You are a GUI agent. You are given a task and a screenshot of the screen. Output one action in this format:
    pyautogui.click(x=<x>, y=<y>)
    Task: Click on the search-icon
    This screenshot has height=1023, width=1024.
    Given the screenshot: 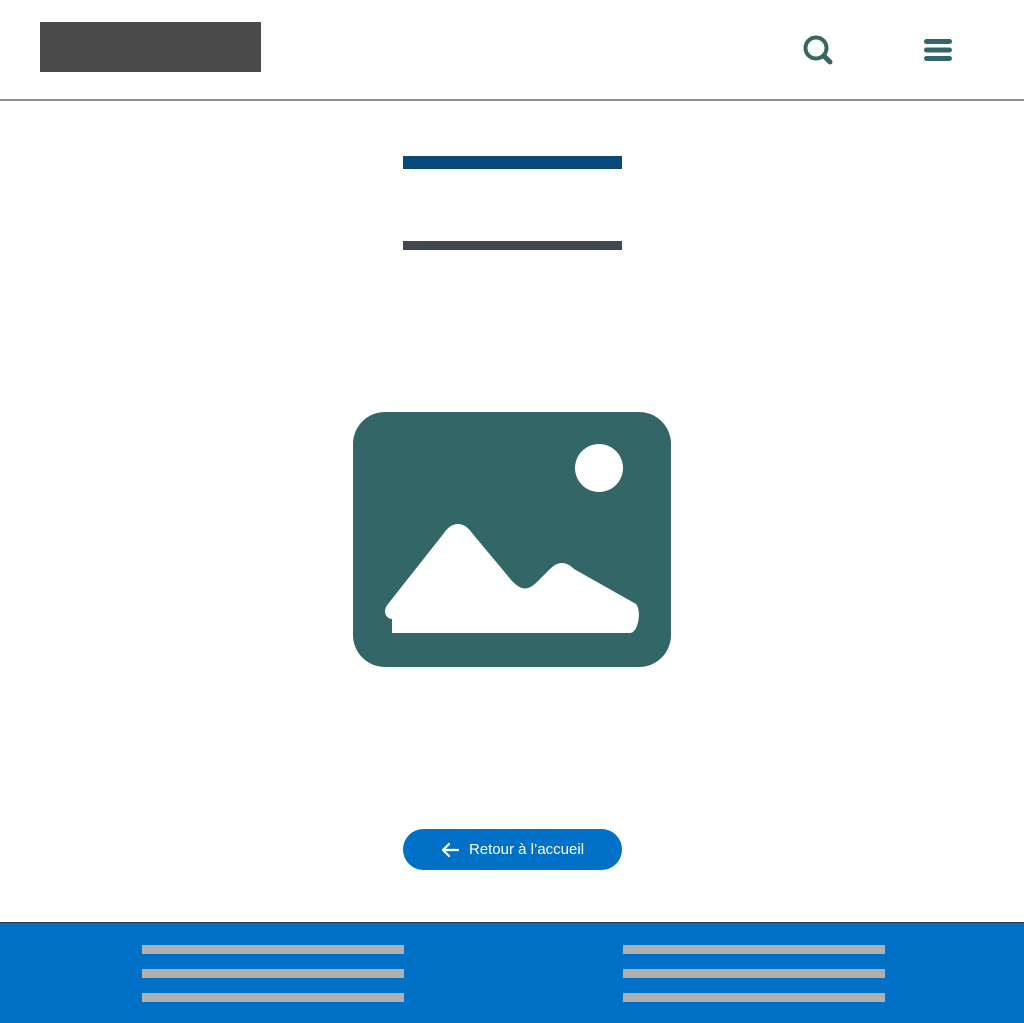 What is the action you would take?
    pyautogui.click(x=818, y=50)
    